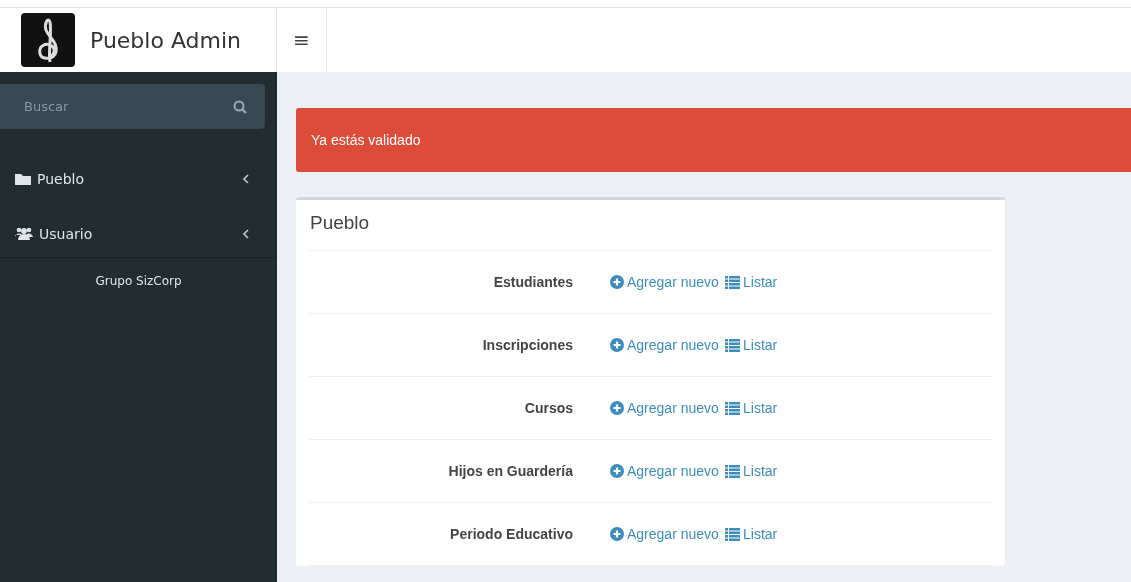  I want to click on row-label: Periodo Educativo, so click(511, 534).